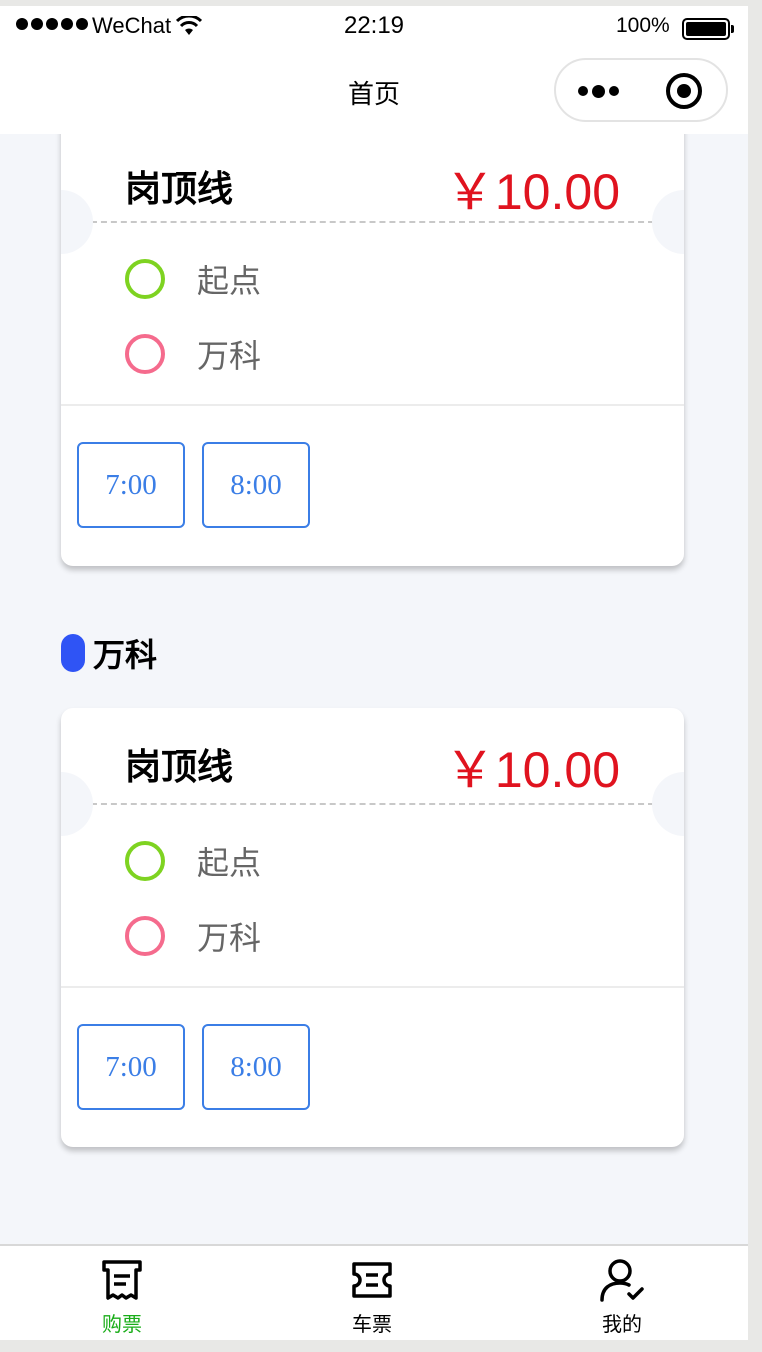  Describe the element at coordinates (684, 91) in the screenshot. I see `close-target-icon` at that location.